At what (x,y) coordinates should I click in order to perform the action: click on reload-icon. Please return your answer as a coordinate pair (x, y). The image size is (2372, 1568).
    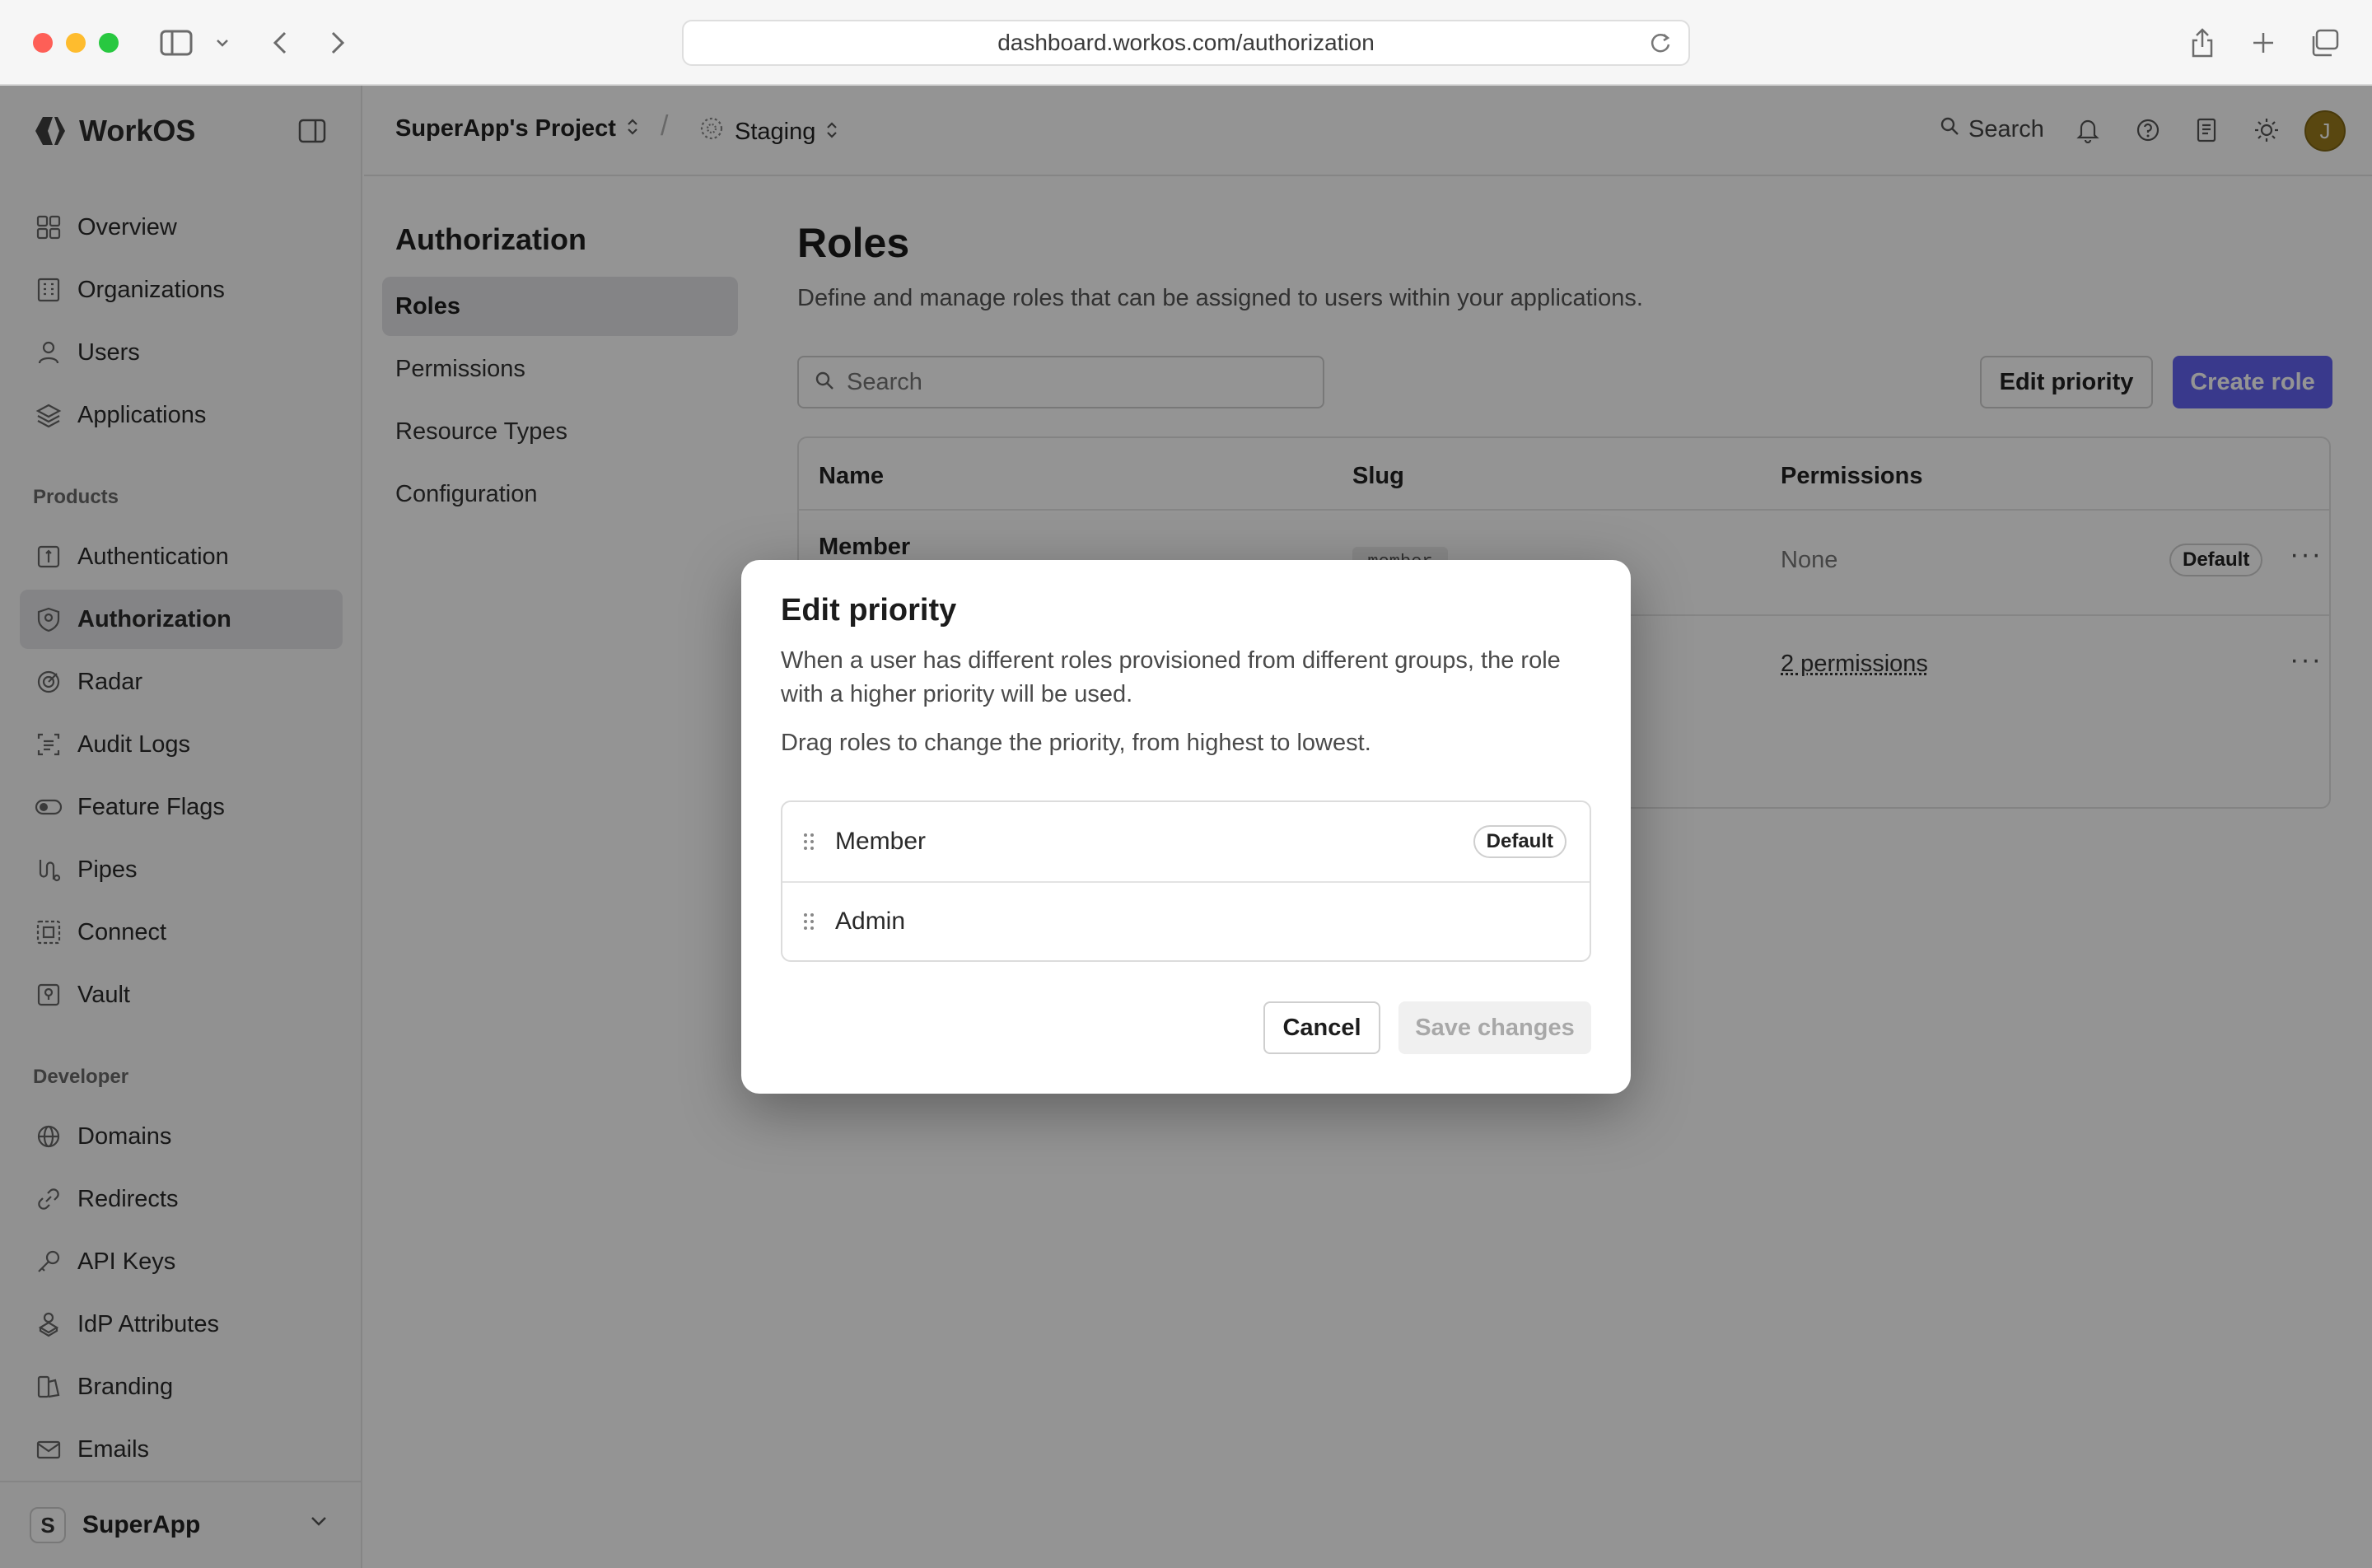
    Looking at the image, I should click on (1660, 46).